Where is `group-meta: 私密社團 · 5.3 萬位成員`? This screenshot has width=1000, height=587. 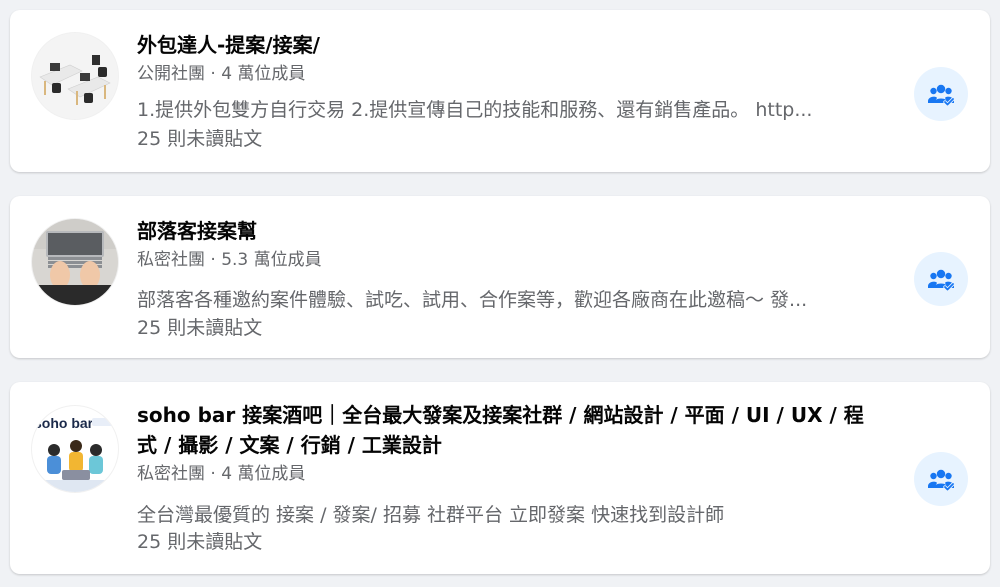 group-meta: 私密社團 · 5.3 萬位成員 is located at coordinates (229, 260).